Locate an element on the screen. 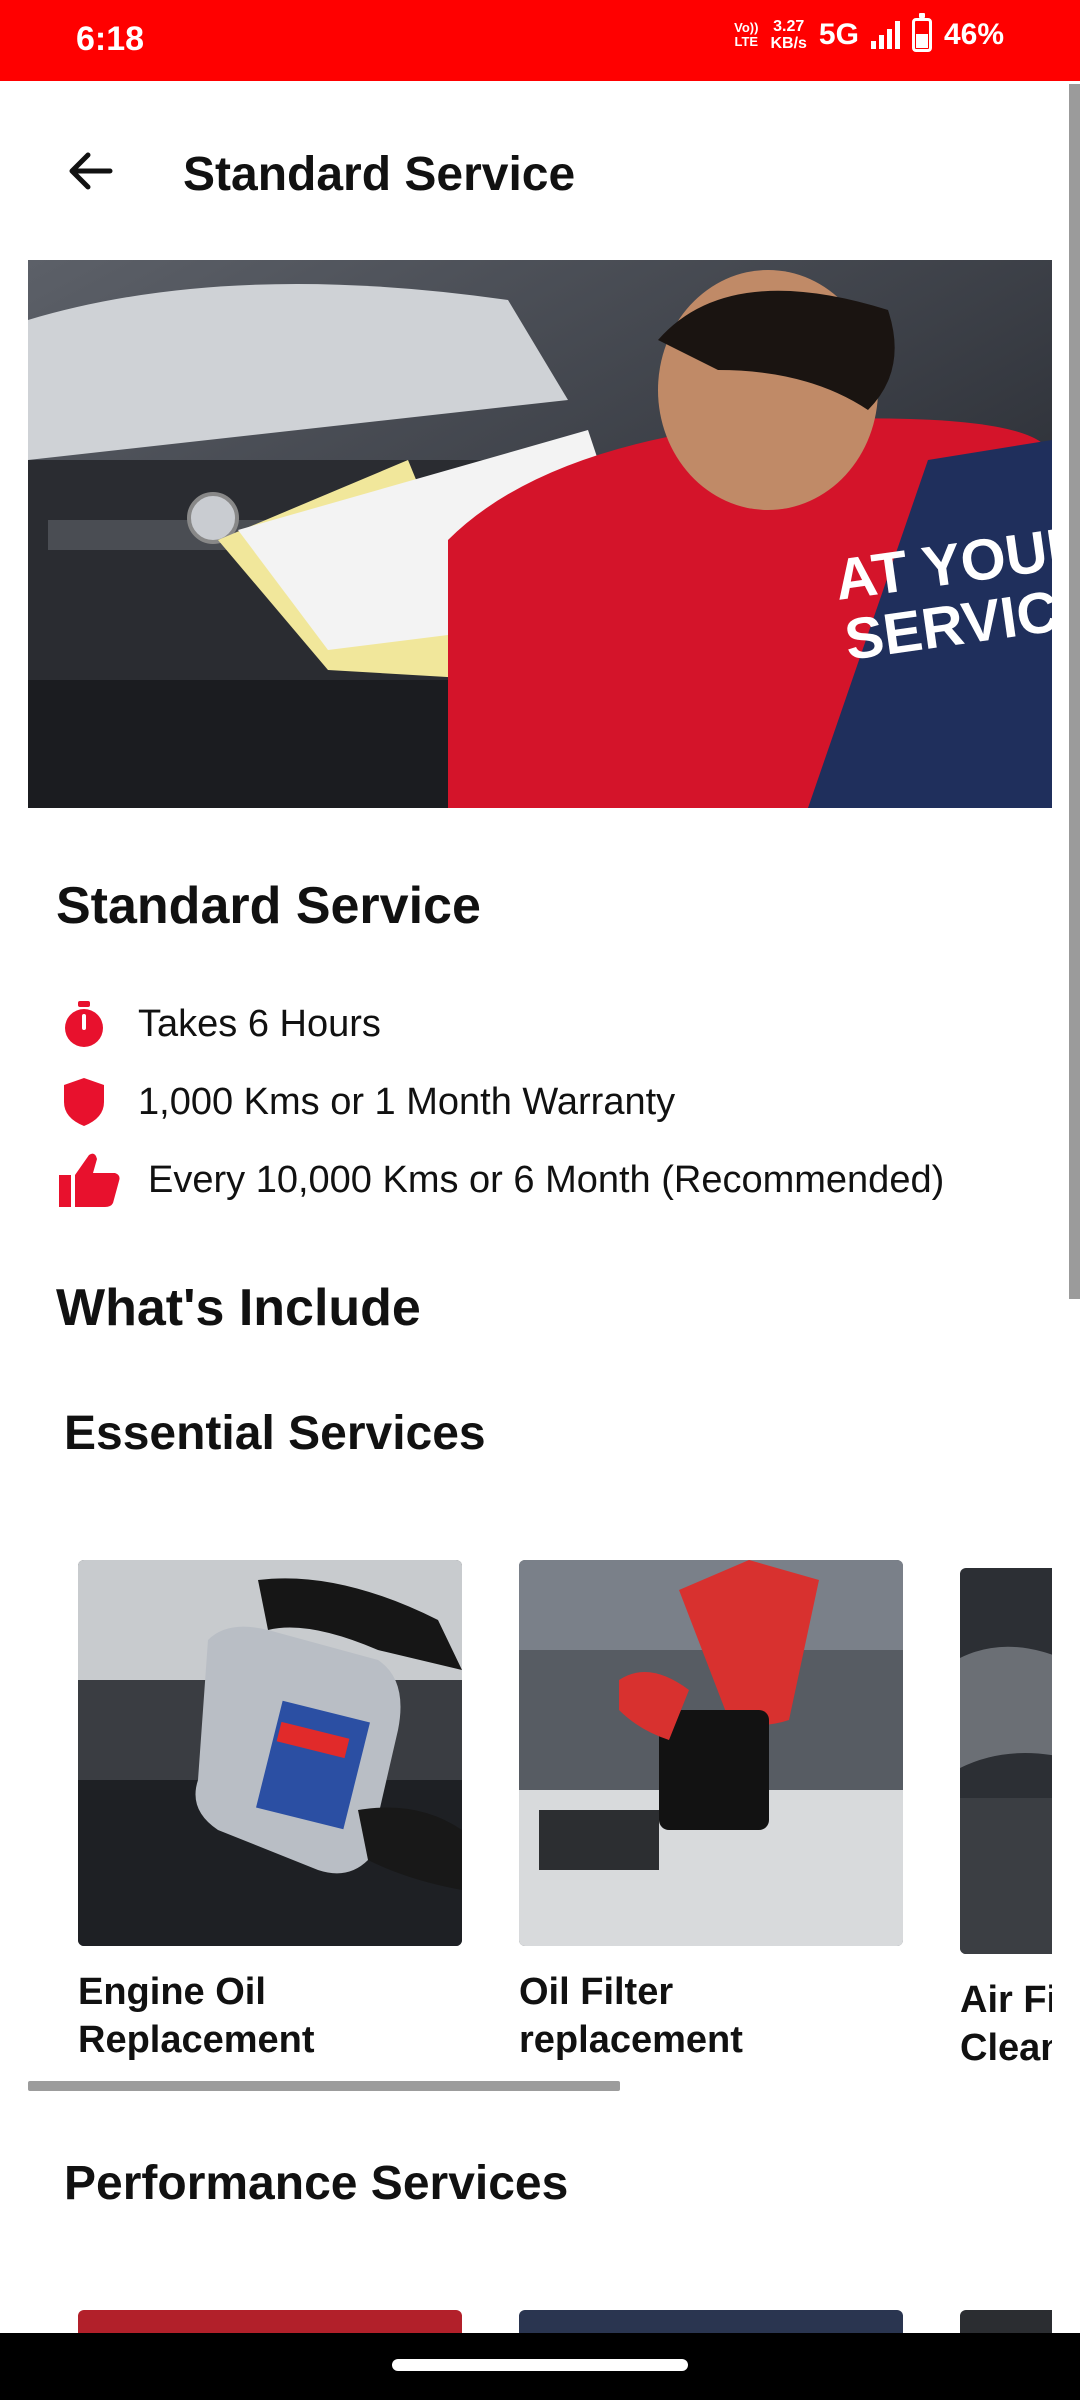 The image size is (1080, 2400). service-card-oil-filter: Oil Filter replacement is located at coordinates (711, 1812).